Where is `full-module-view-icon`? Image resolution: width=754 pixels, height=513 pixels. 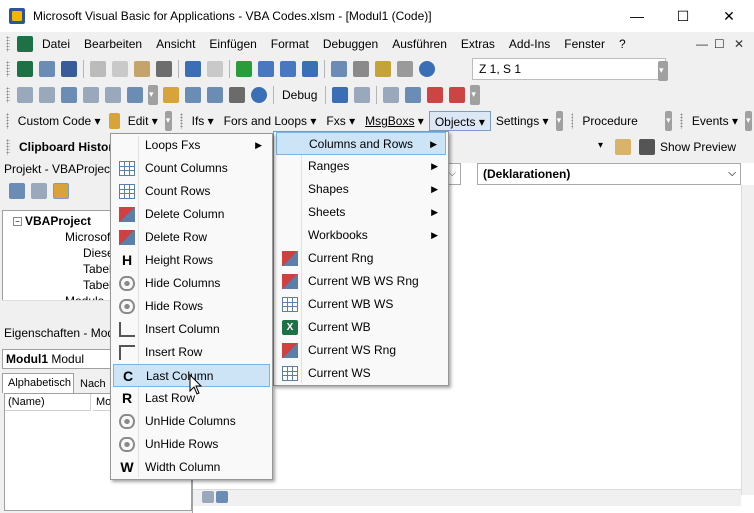 full-module-view-icon is located at coordinates (222, 497).